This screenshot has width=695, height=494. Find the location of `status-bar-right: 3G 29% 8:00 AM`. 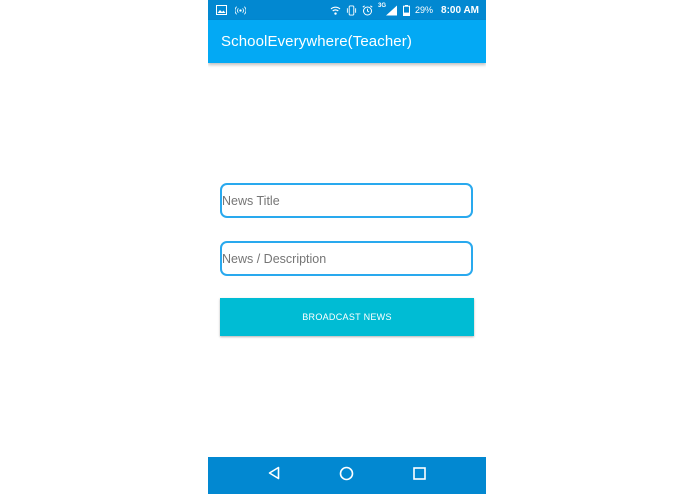

status-bar-right: 3G 29% 8:00 AM is located at coordinates (408, 9).